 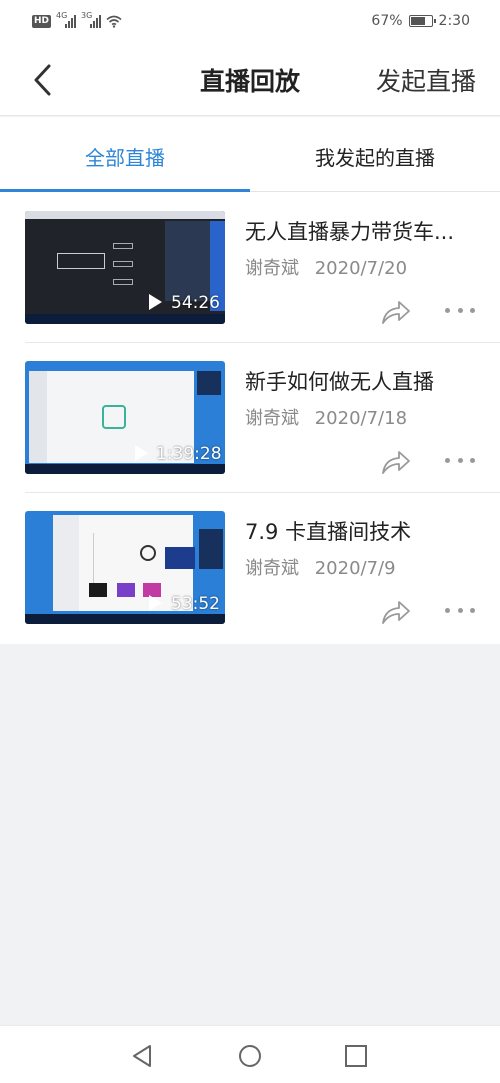 I want to click on clock: 2:30, so click(x=454, y=21).